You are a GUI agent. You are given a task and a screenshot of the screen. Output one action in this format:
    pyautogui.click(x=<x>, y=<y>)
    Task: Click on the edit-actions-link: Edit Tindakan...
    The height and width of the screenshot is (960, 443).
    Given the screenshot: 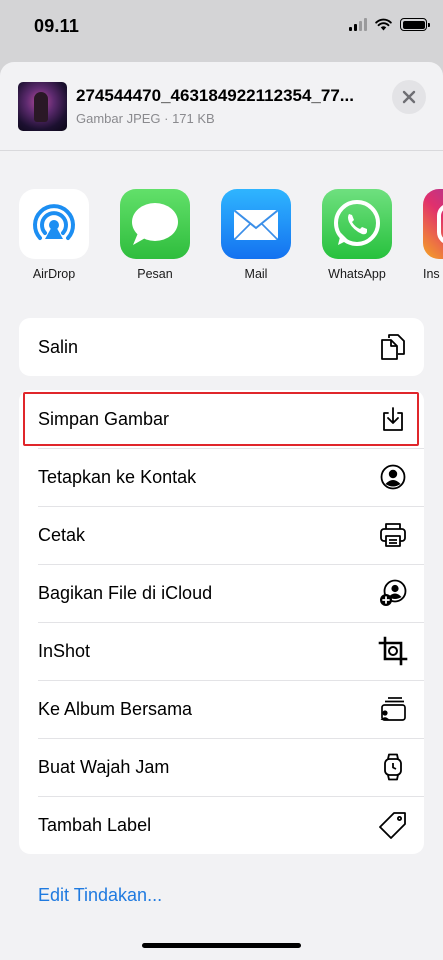 What is the action you would take?
    pyautogui.click(x=100, y=895)
    